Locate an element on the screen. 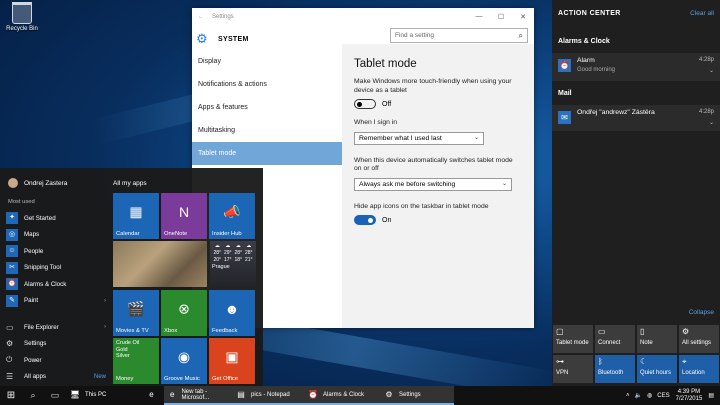 This screenshot has width=720, height=405. quick-tablet-mode: ▢ Tablet mode is located at coordinates (573, 339).